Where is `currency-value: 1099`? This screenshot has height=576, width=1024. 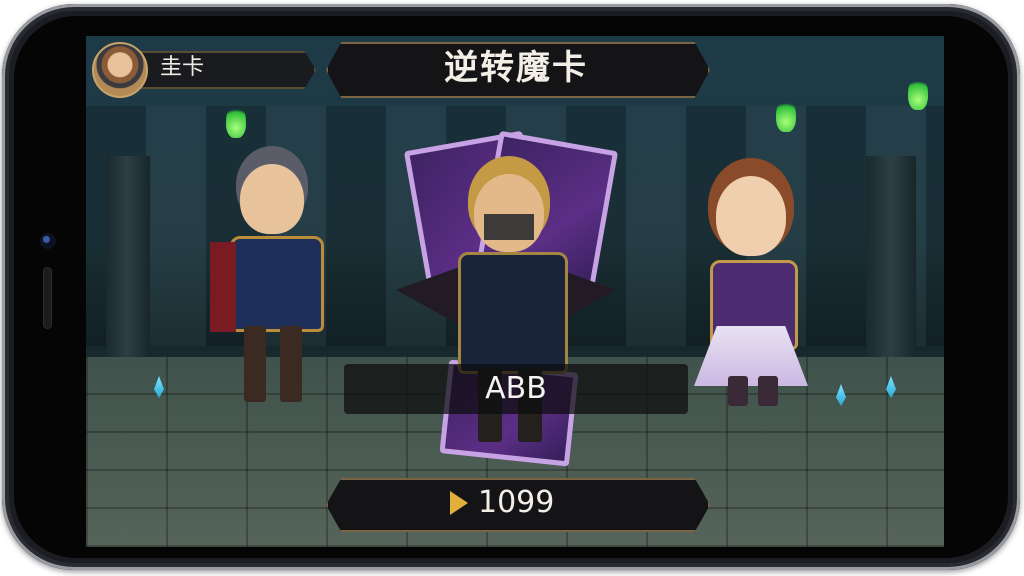
currency-value: 1099 is located at coordinates (516, 502).